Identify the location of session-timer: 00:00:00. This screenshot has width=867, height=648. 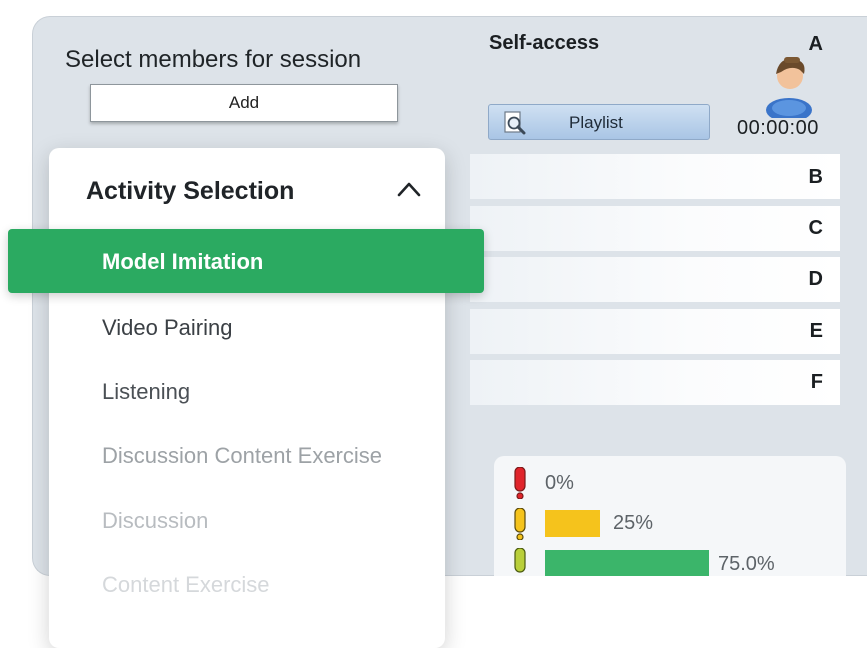
(778, 128).